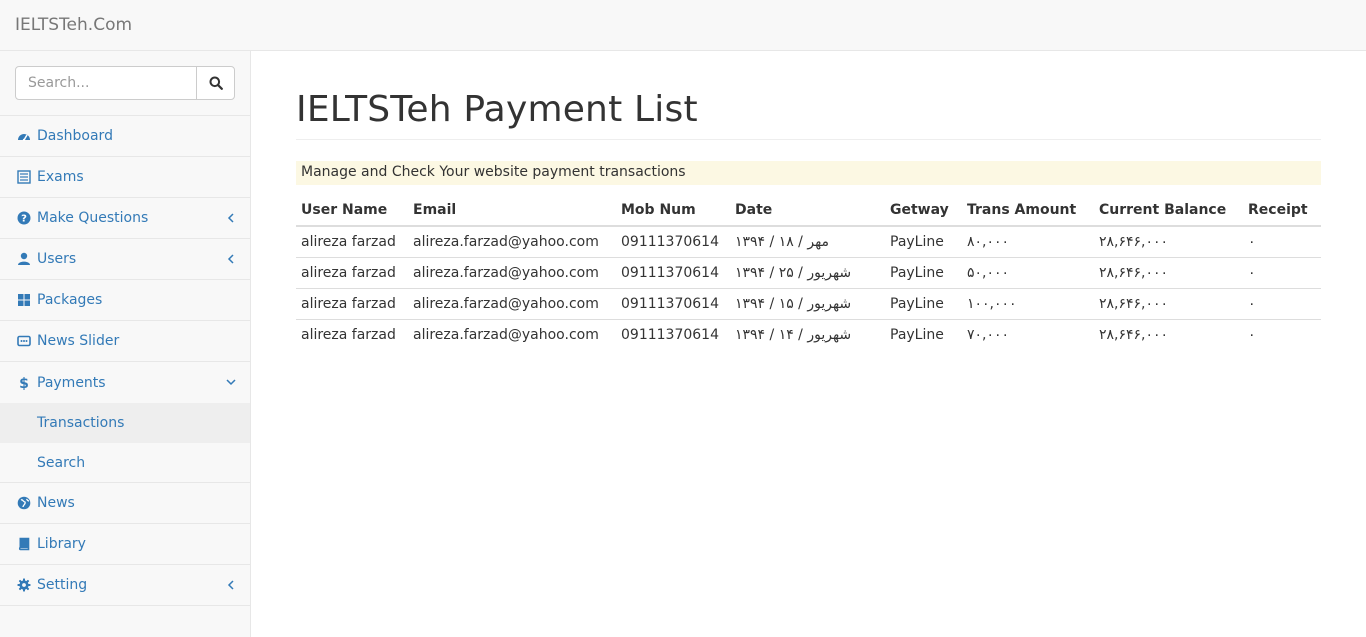  I want to click on column-header: Date, so click(807, 210).